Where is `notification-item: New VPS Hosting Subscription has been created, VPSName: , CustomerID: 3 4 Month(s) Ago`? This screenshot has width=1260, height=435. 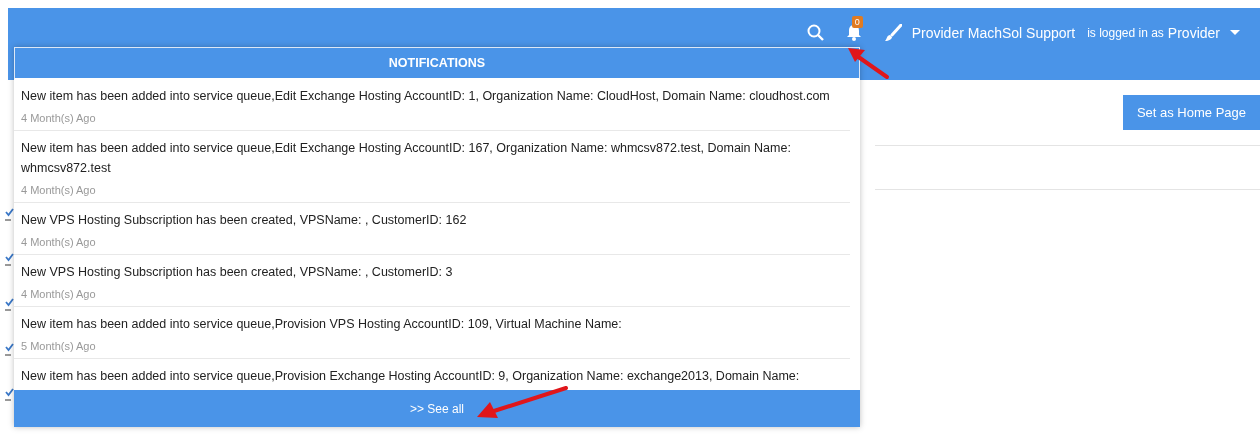
notification-item: New VPS Hosting Subscription has been created, VPSName: , CustomerID: 3 4 Month(s) Ago is located at coordinates (432, 281).